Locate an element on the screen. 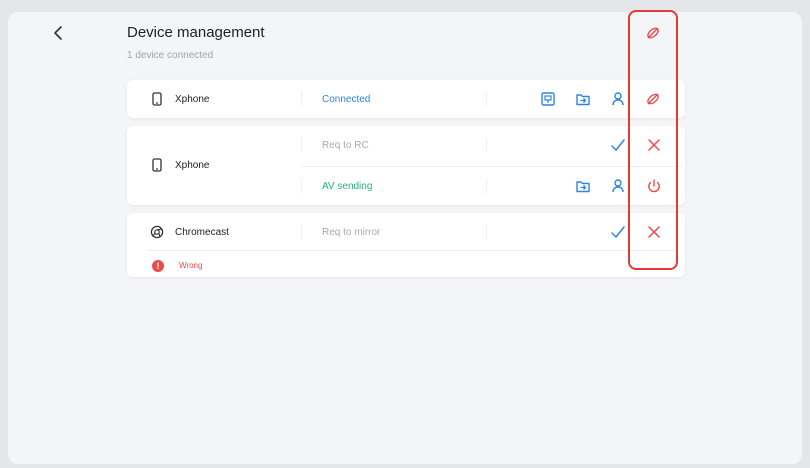 Image resolution: width=810 pixels, height=468 pixels. power-icon is located at coordinates (654, 186).